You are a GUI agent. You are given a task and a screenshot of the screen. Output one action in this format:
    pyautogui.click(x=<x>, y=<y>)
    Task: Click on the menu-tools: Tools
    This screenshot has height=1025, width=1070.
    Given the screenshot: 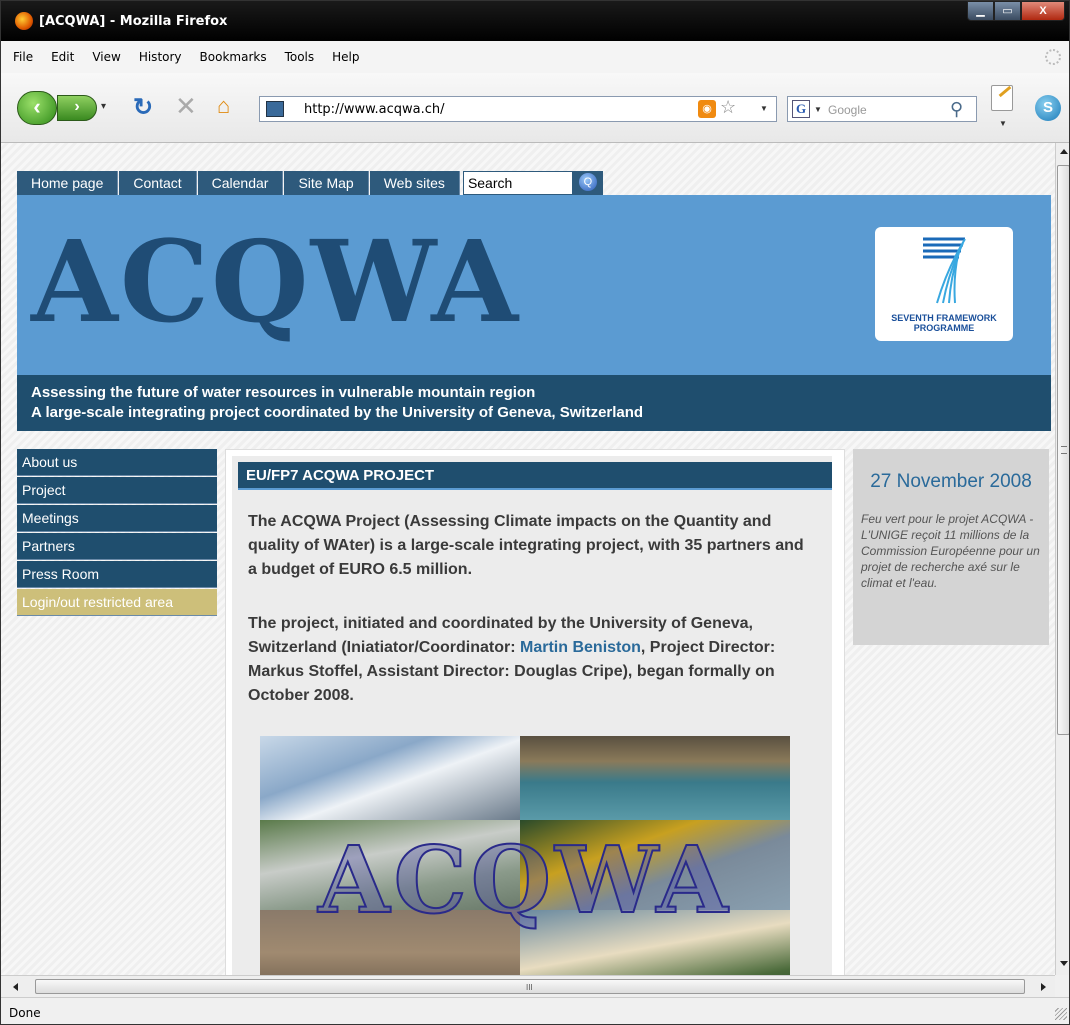 What is the action you would take?
    pyautogui.click(x=300, y=57)
    